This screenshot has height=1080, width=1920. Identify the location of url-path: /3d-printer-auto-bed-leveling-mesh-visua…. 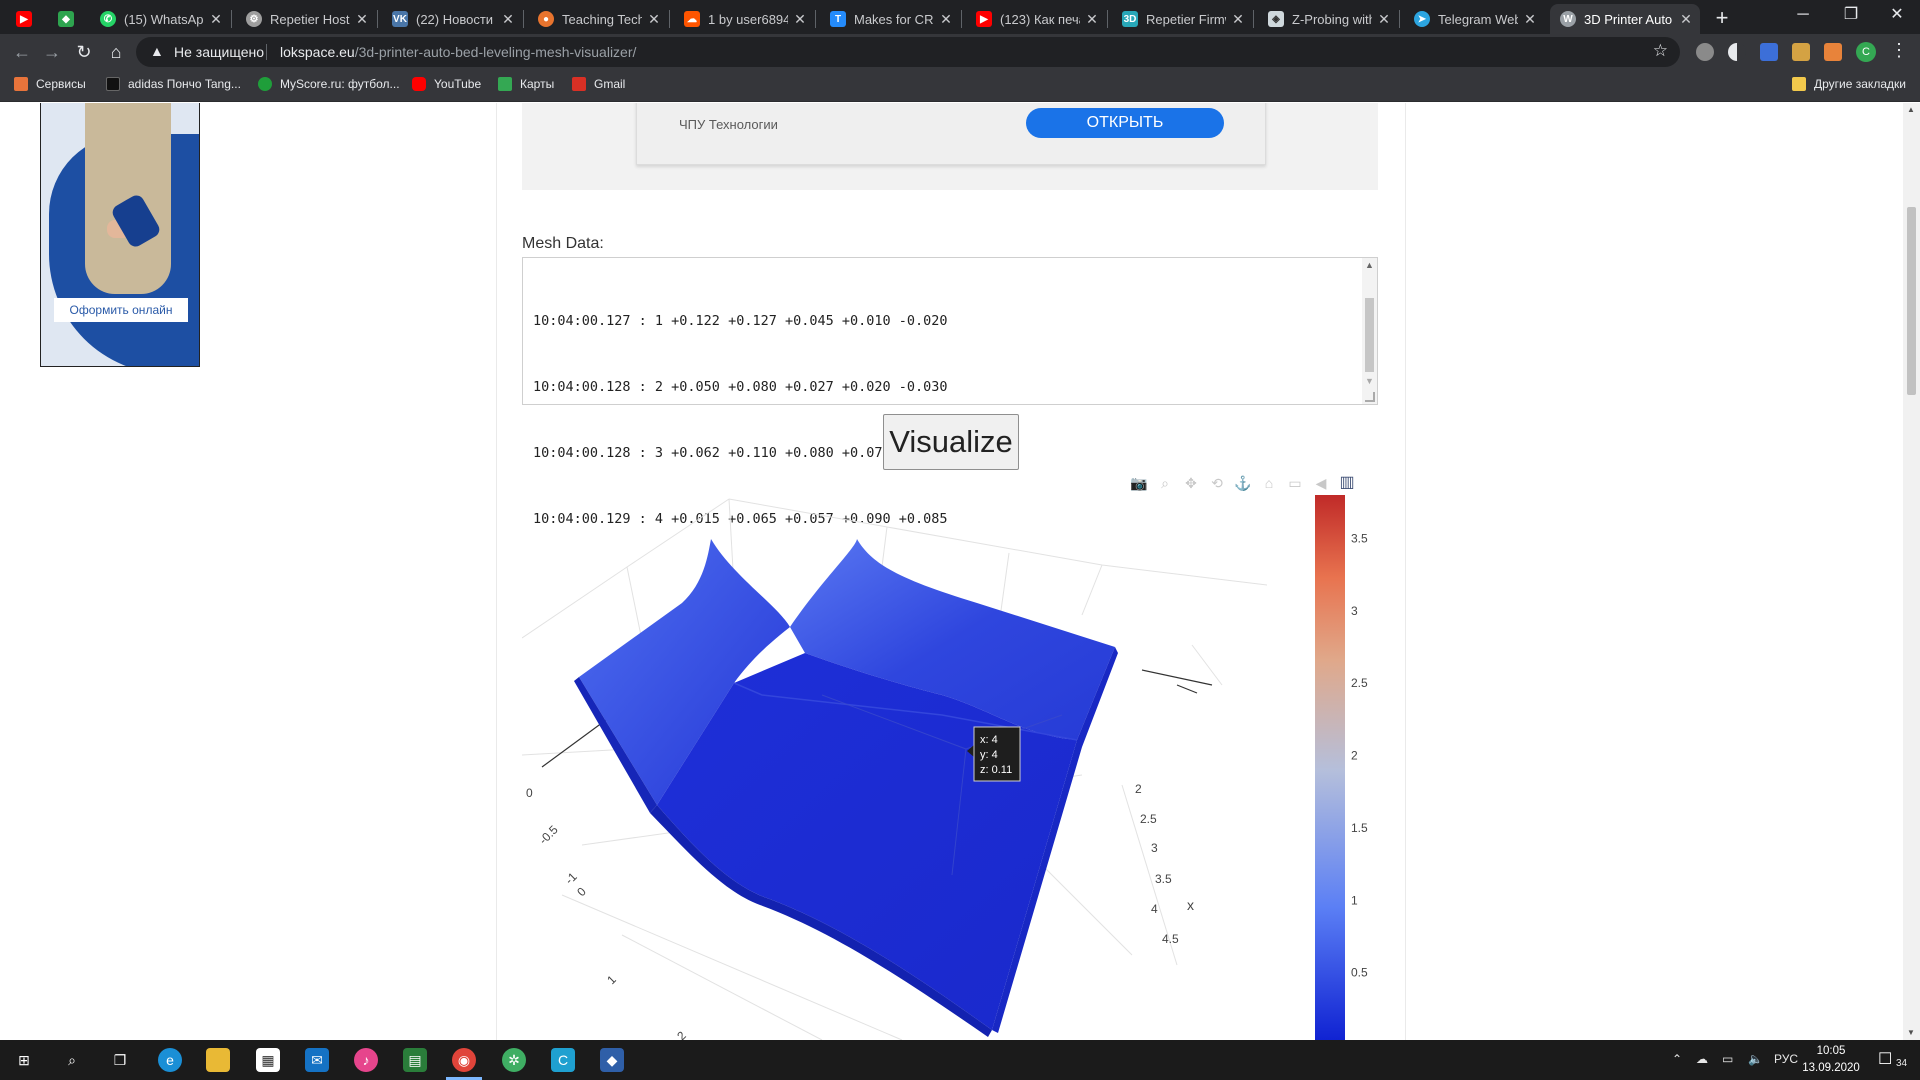
(495, 52).